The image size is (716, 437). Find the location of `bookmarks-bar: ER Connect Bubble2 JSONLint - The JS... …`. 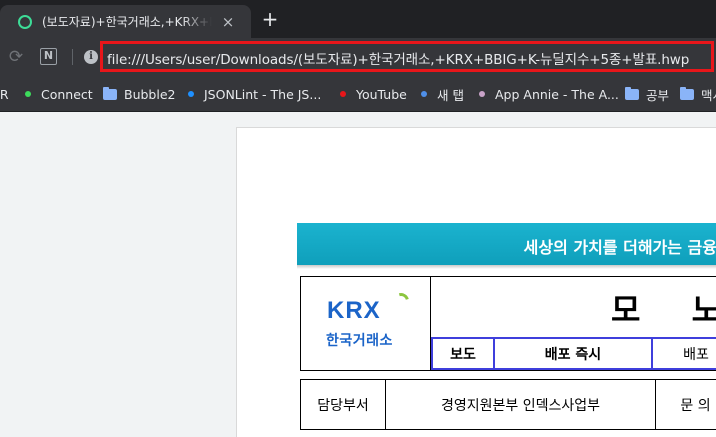

bookmarks-bar: ER Connect Bubble2 JSONLint - The JS... … is located at coordinates (358, 94).